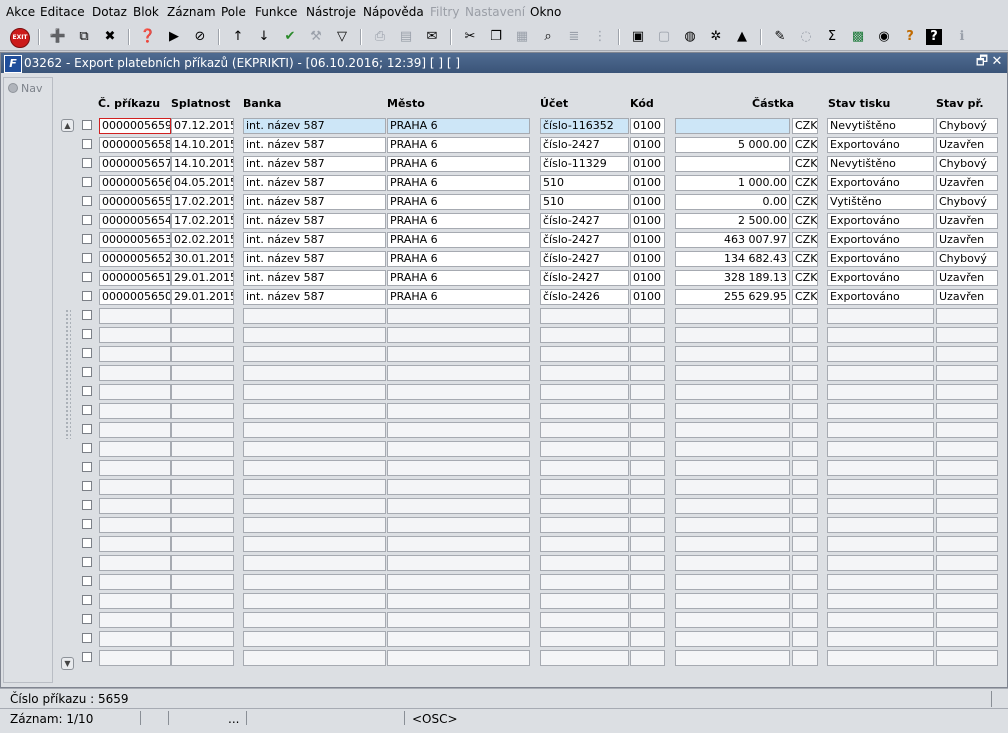 The width and height of the screenshot is (1008, 733). I want to click on close-window-button: ✕, so click(997, 62).